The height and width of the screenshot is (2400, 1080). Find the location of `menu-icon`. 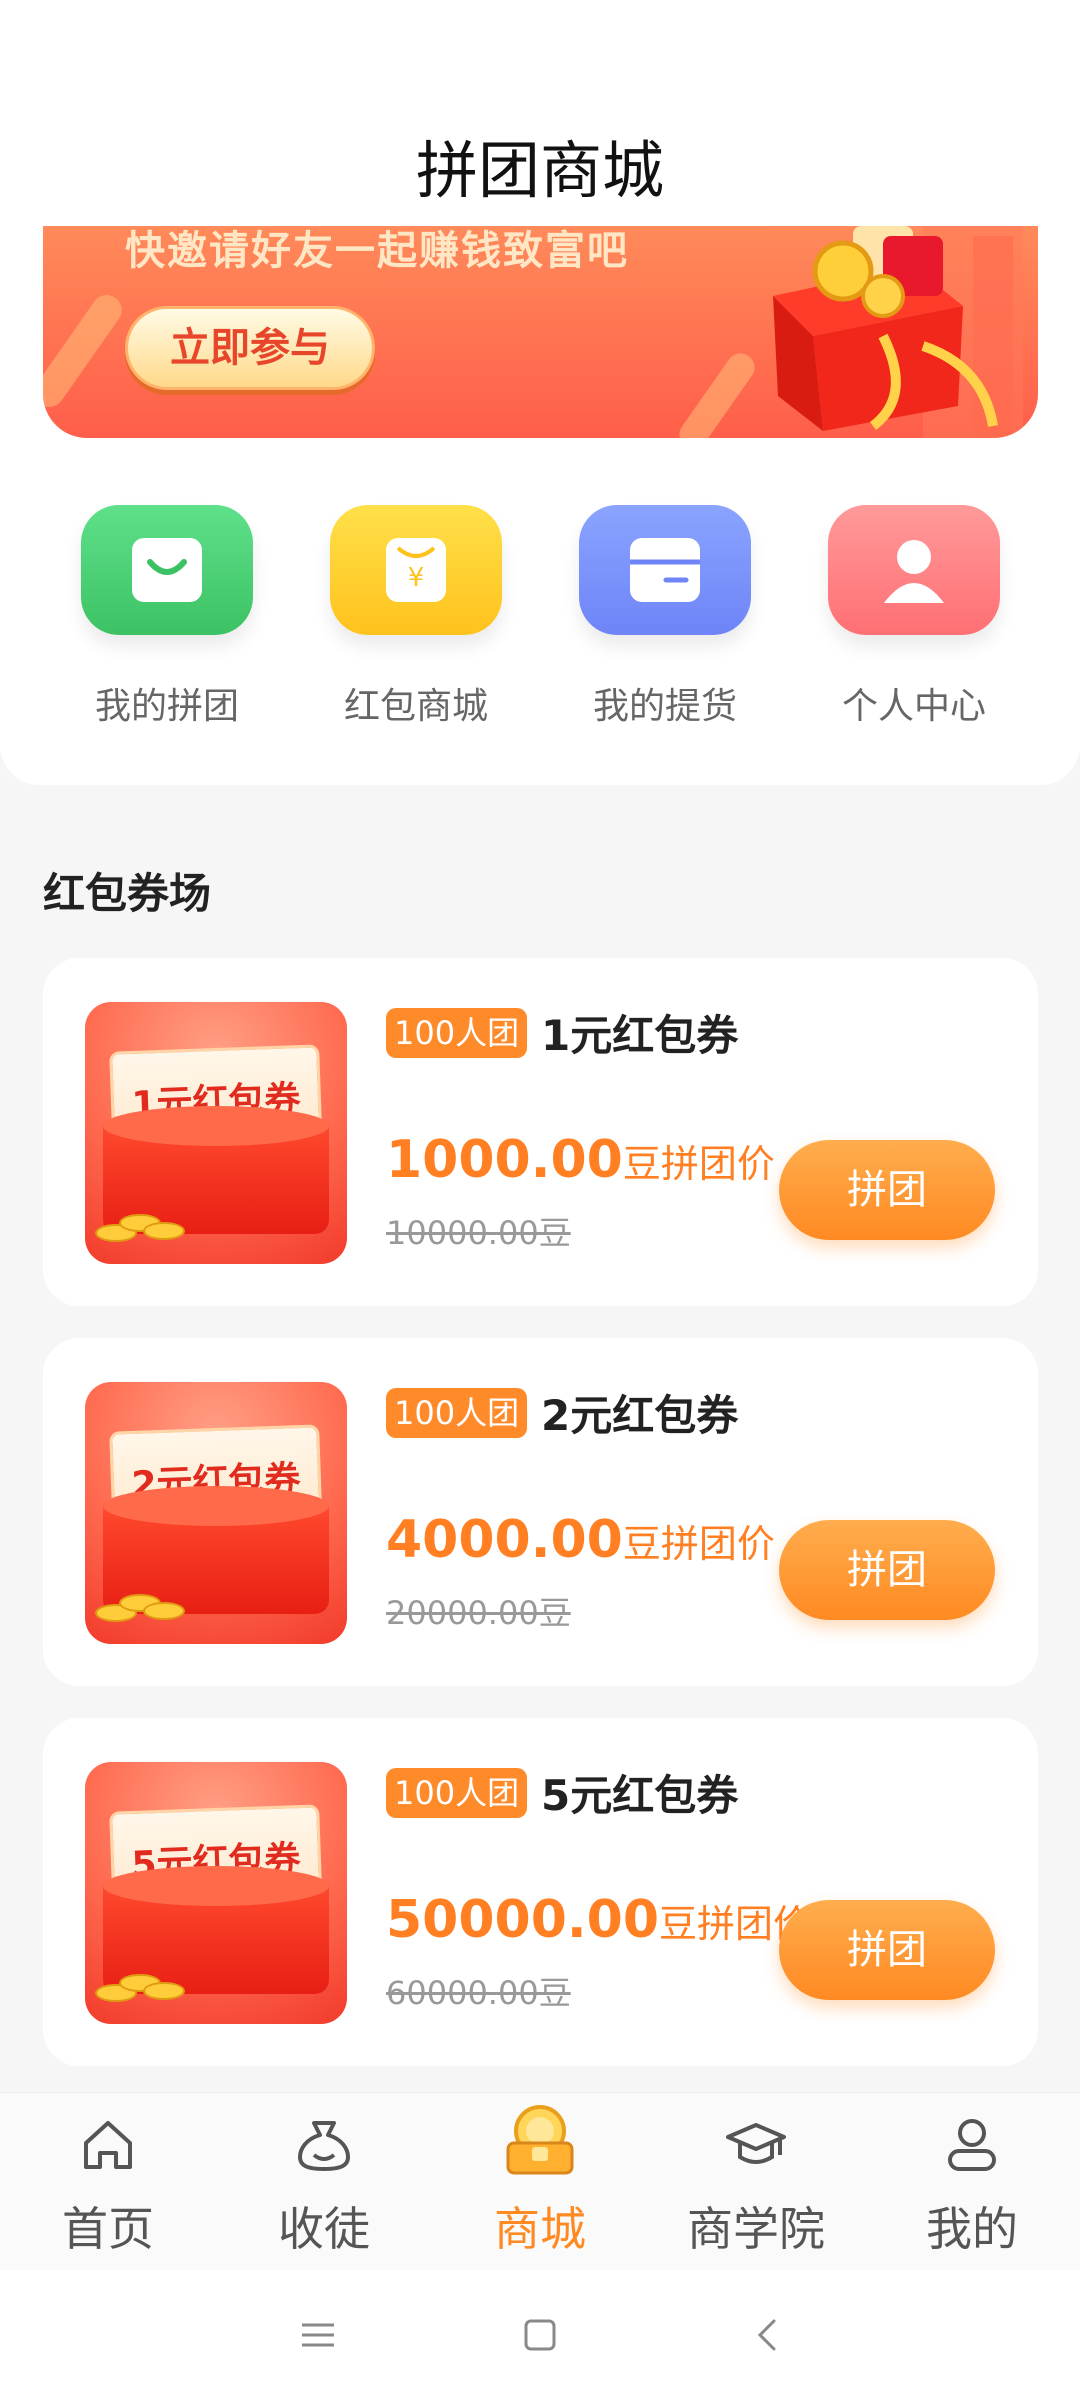

menu-icon is located at coordinates (318, 2335).